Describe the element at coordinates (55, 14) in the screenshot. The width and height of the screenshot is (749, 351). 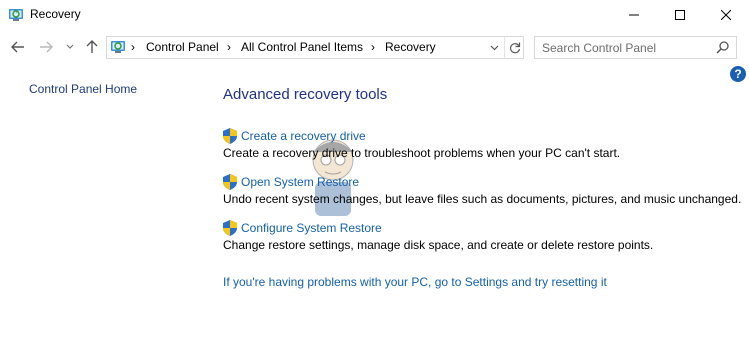
I see `window-title: Recovery` at that location.